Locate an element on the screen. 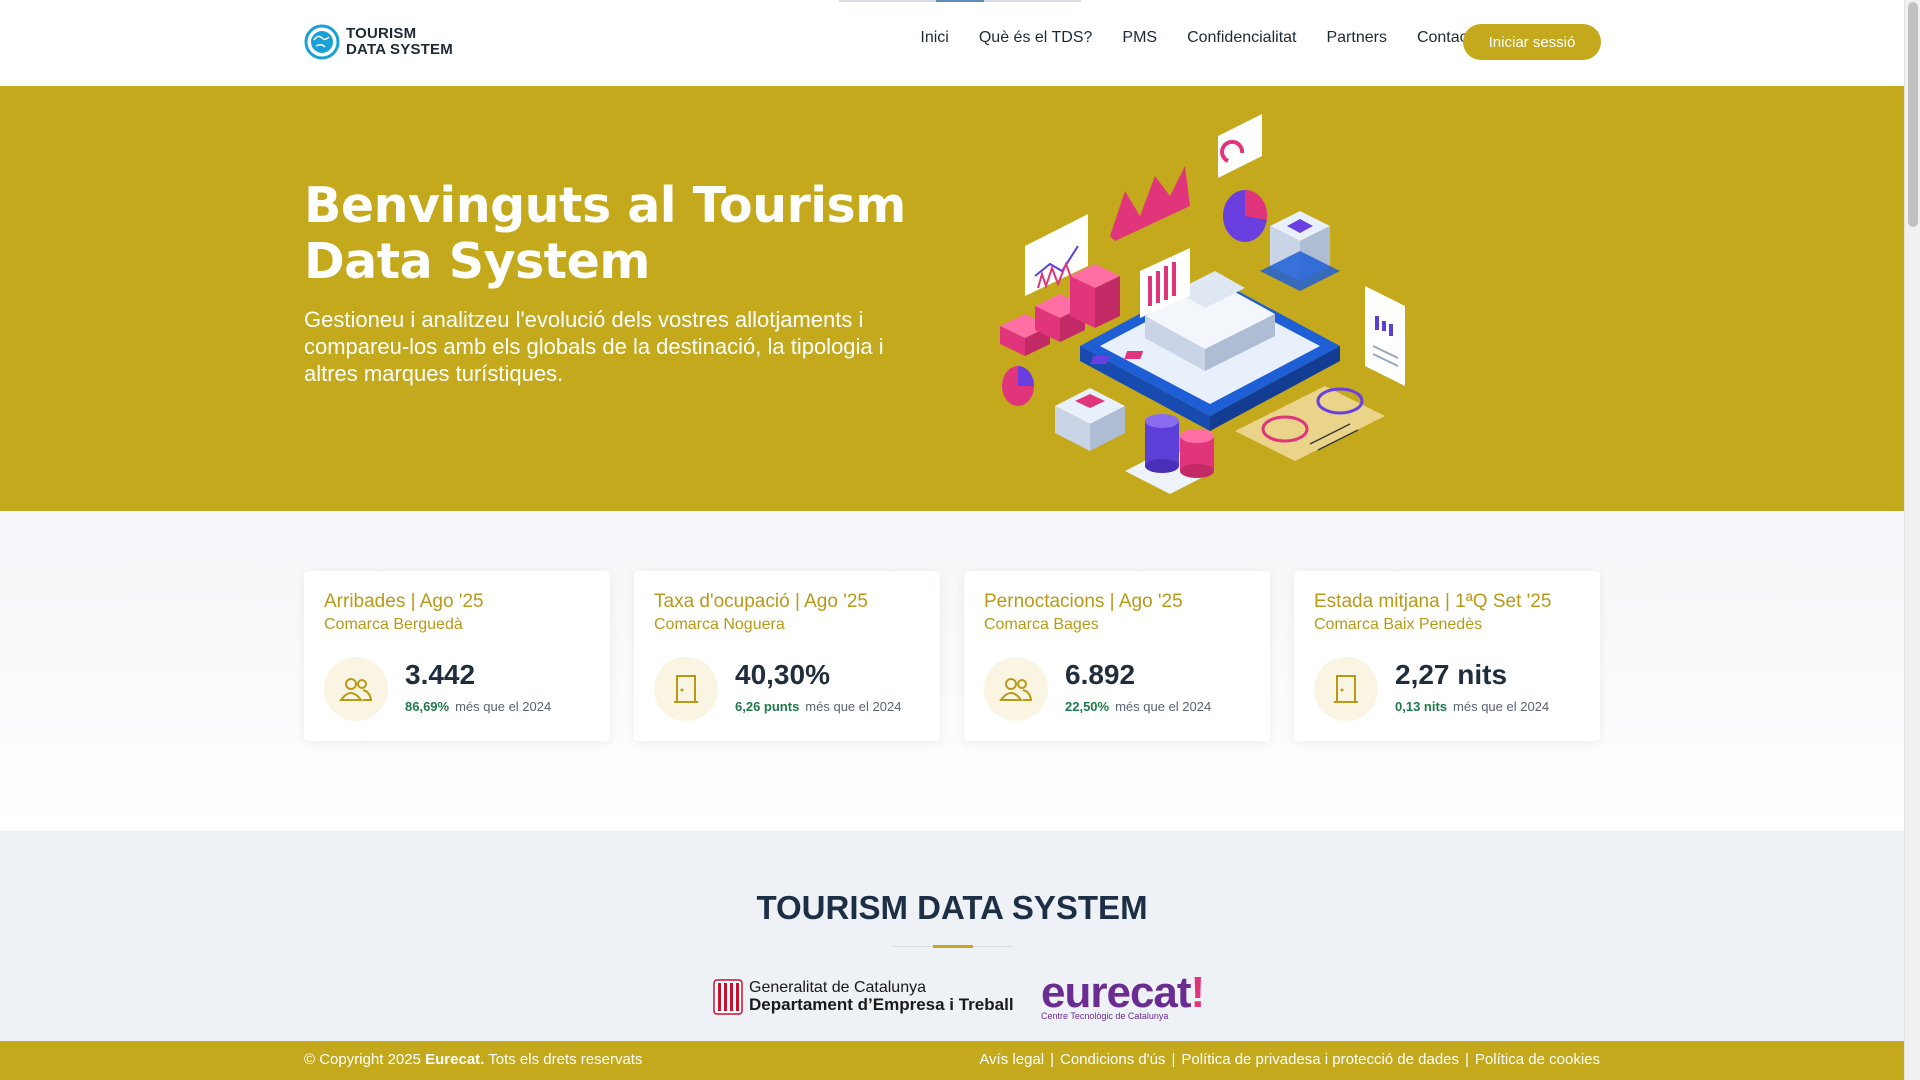 The width and height of the screenshot is (1920, 1080). stat-subtitle: Comarca Berguedà is located at coordinates (393, 624).